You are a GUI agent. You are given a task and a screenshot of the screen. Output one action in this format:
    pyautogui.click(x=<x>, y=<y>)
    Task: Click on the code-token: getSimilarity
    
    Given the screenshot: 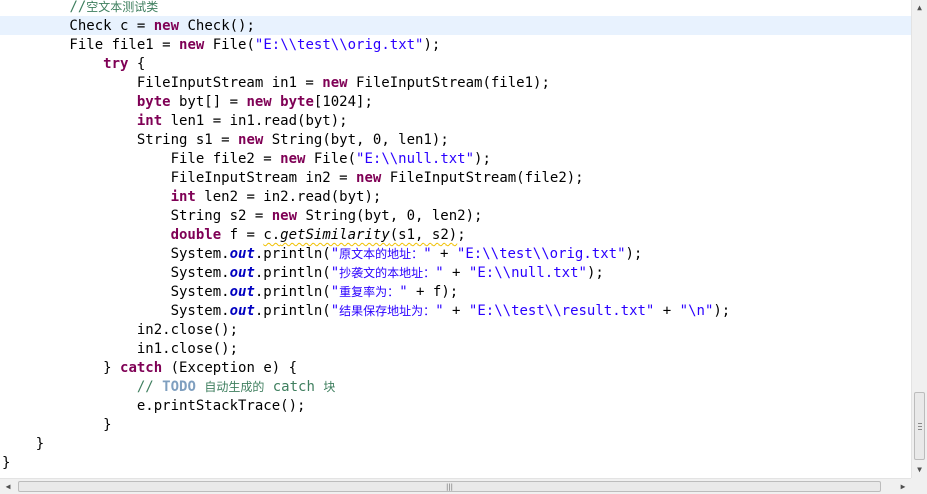 What is the action you would take?
    pyautogui.click(x=335, y=235)
    